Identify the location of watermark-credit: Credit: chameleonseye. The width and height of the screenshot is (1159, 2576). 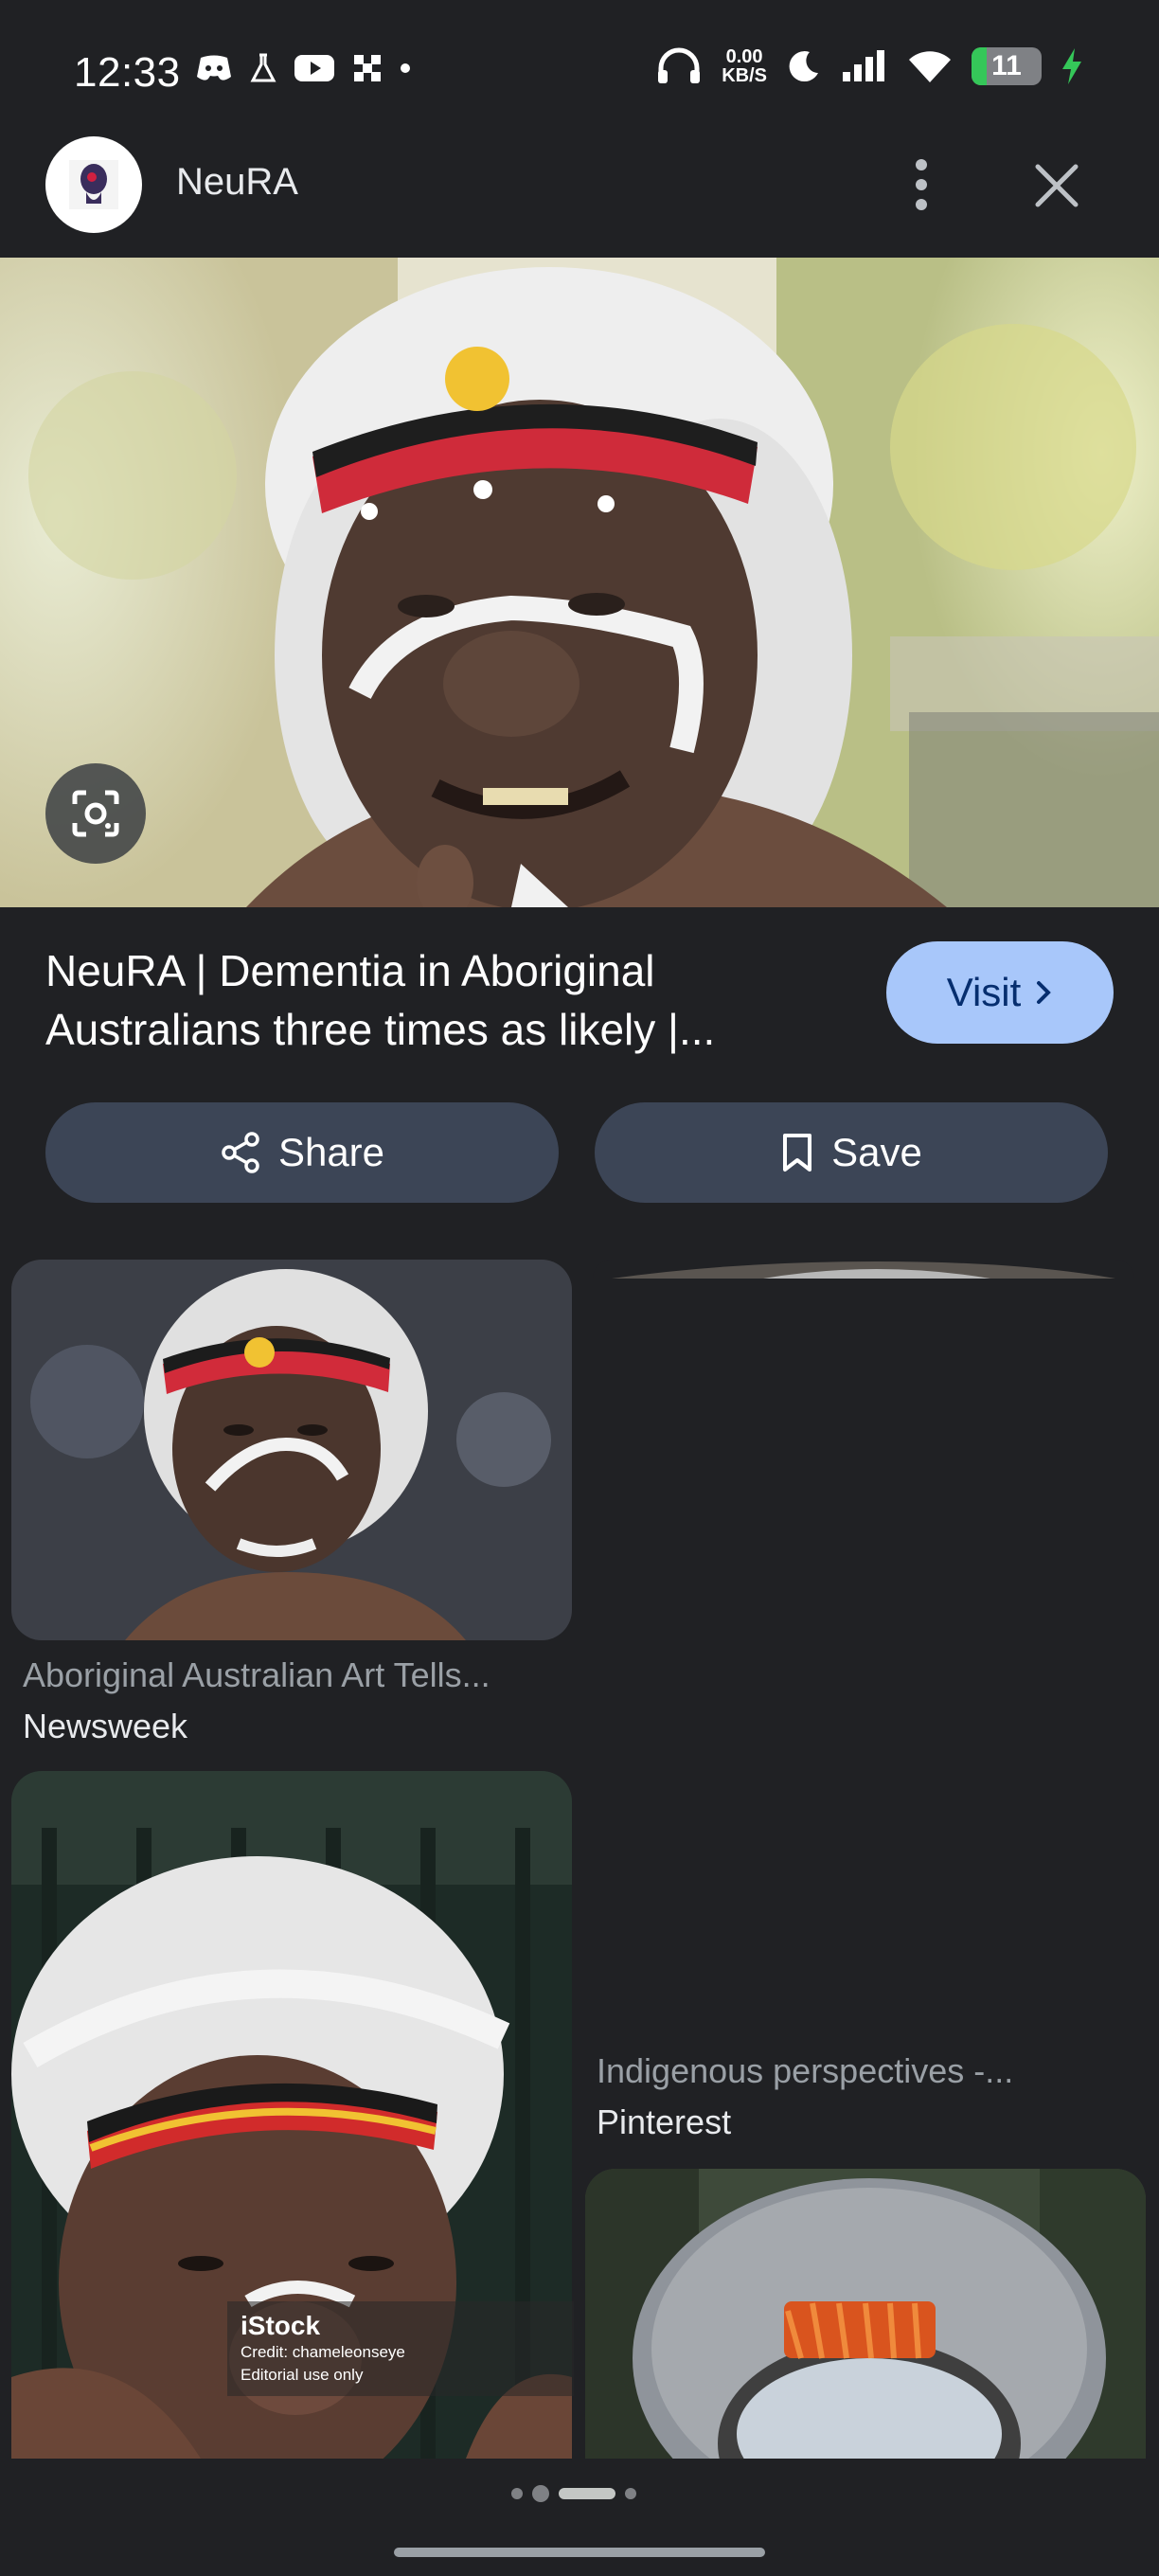
(323, 2352).